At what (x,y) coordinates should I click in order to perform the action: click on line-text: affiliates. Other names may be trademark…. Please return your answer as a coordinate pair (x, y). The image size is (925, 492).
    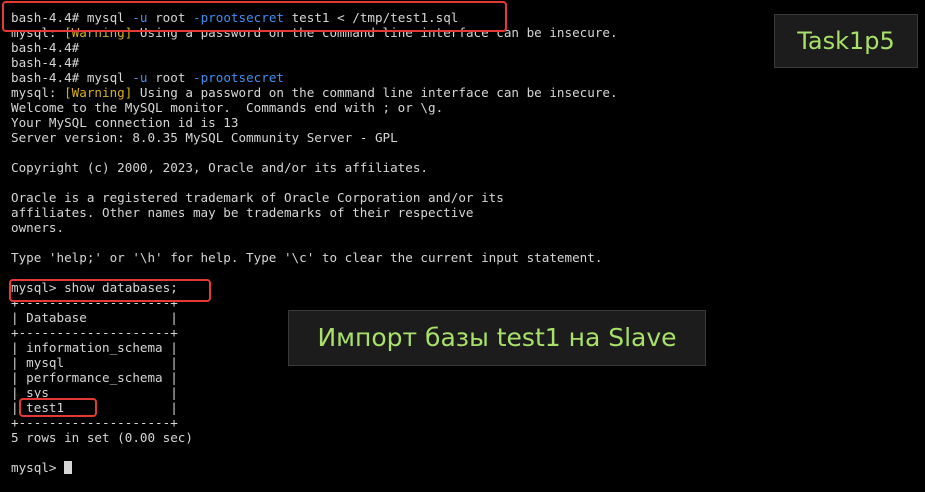
    Looking at the image, I should click on (242, 212).